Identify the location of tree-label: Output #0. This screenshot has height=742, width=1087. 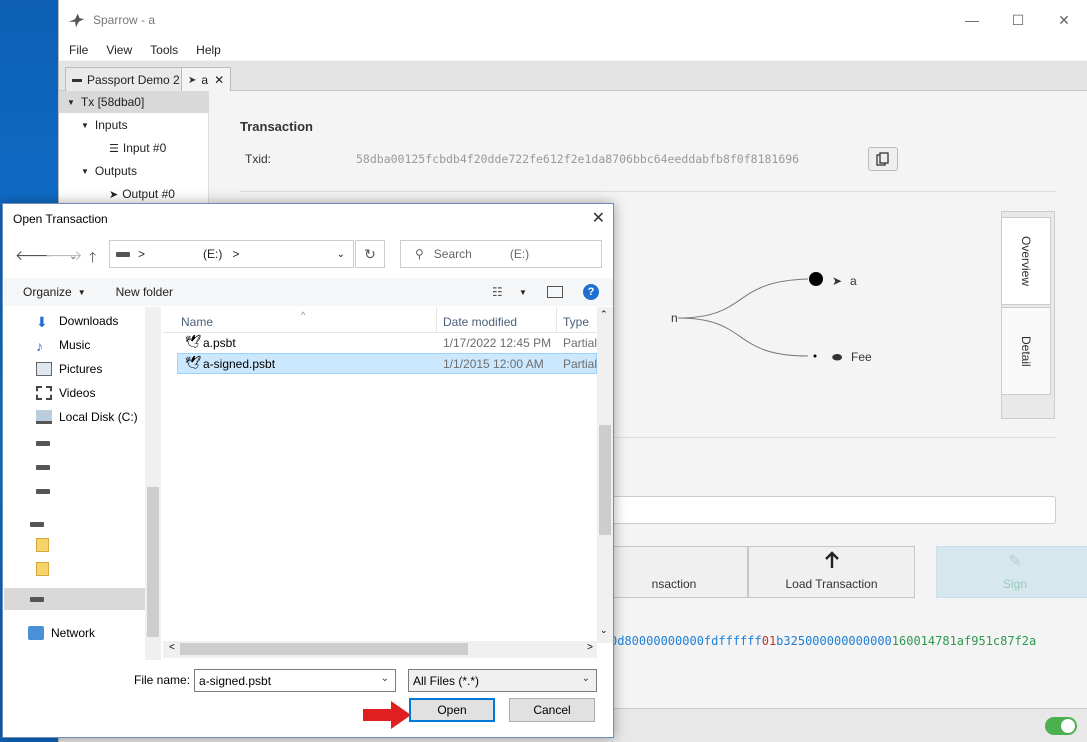
(148, 194).